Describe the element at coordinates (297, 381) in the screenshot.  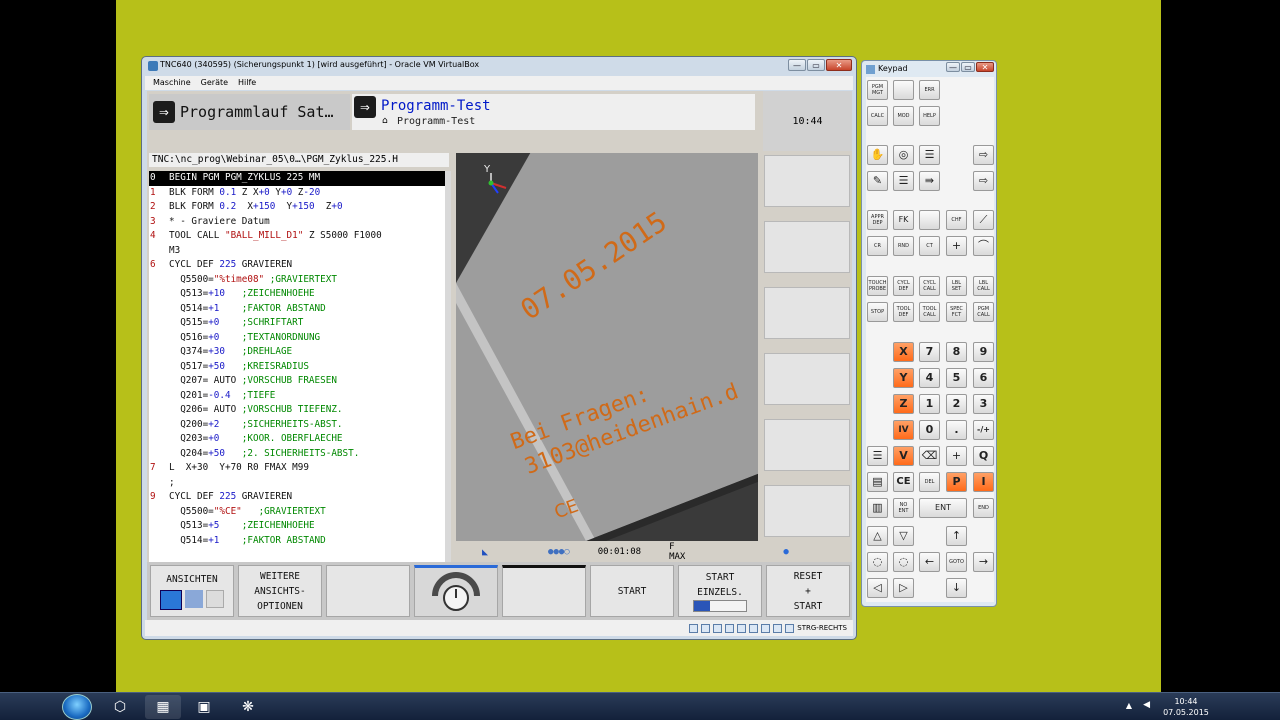
I see `program-line: Q207= AUTO ;VORSCHUB FRAESEN` at that location.